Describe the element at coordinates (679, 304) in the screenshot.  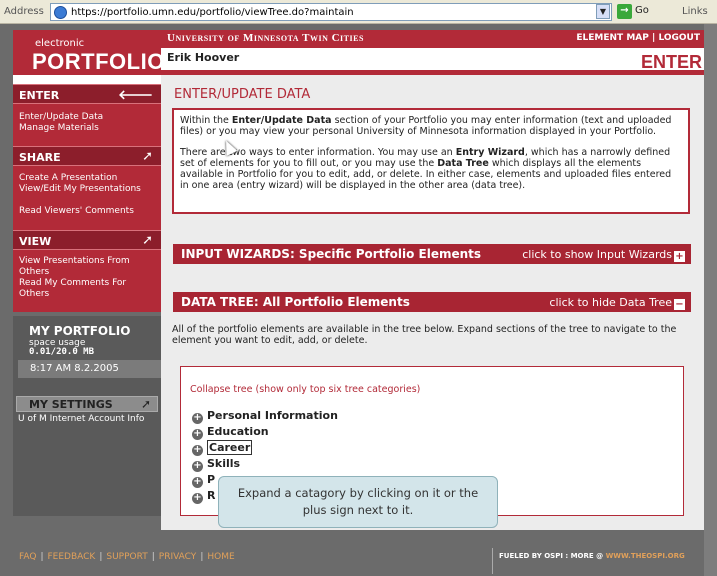
I see `collapse-icon: −` at that location.